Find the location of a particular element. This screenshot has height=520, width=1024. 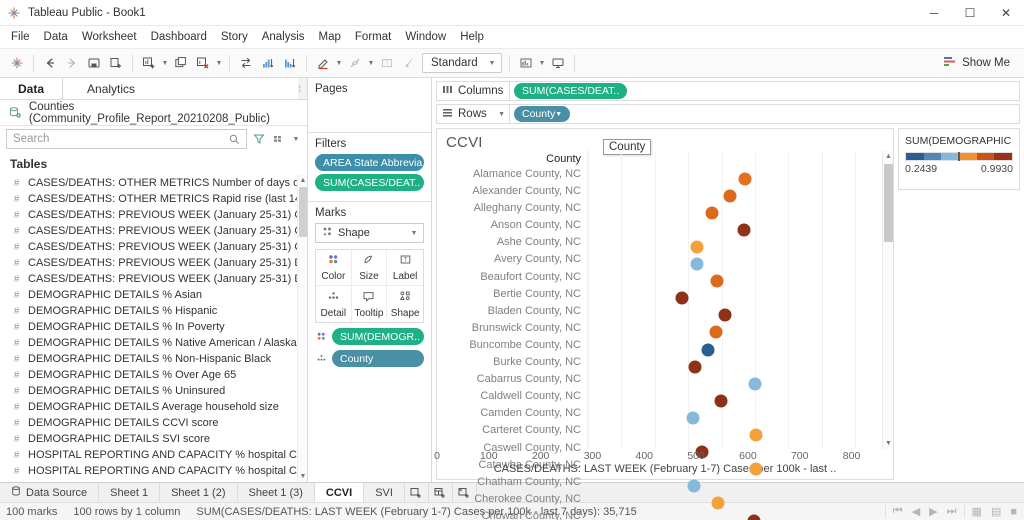

view-scroll-down-icon: ▼ is located at coordinates (888, 443).